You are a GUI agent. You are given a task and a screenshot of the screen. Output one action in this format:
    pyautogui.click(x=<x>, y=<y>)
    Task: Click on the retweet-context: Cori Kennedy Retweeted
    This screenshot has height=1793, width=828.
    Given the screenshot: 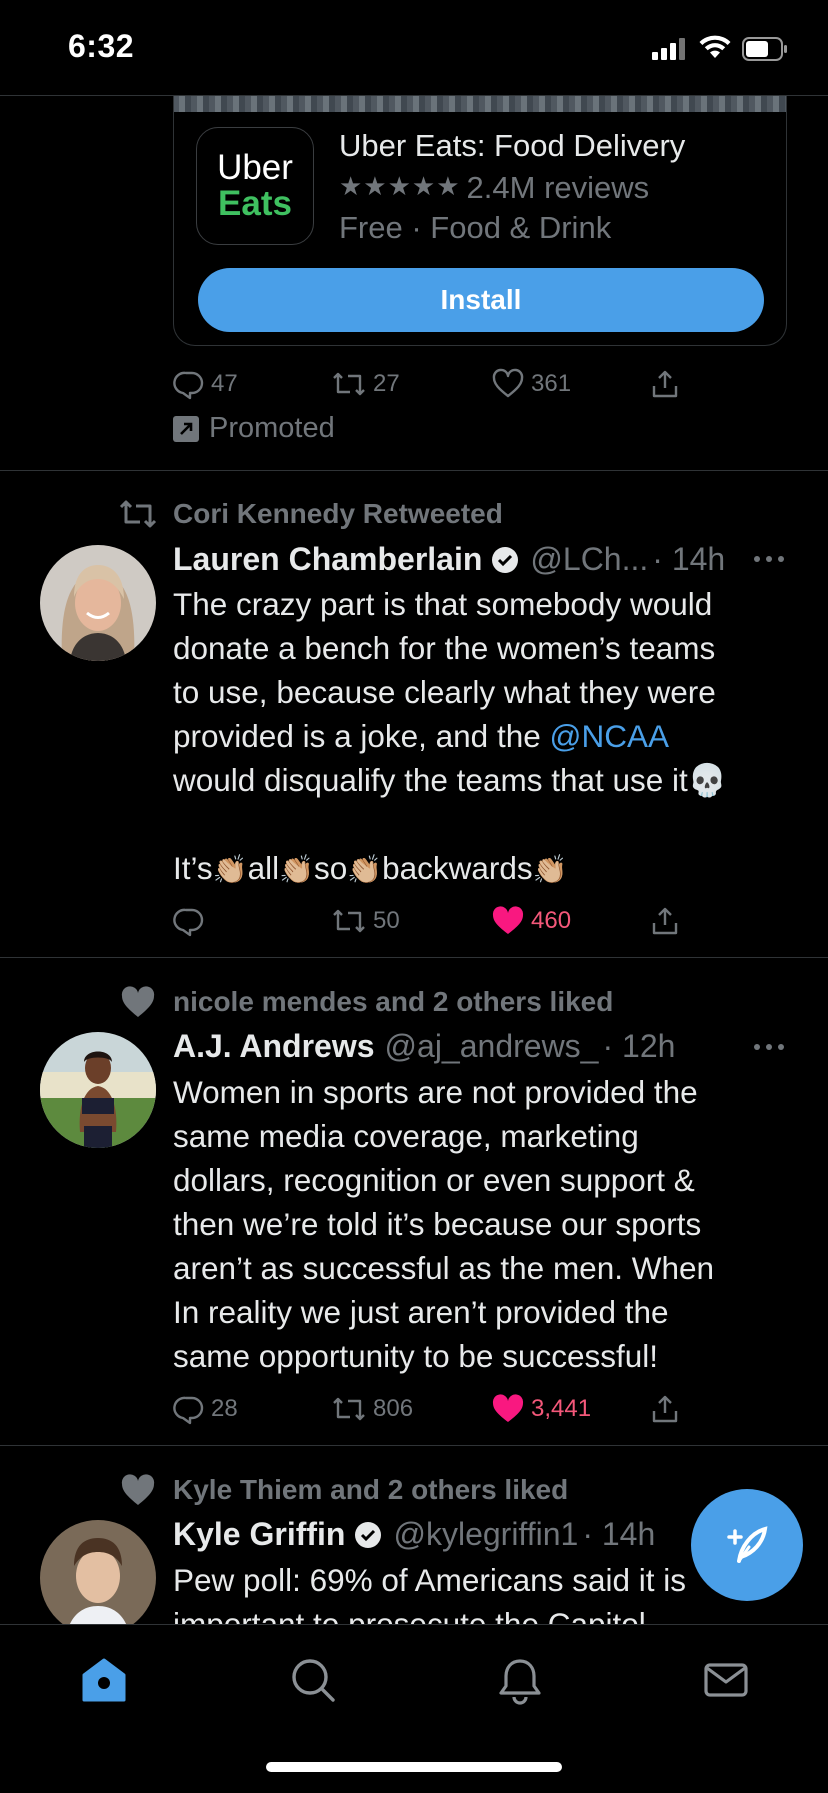 What is the action you would take?
    pyautogui.click(x=338, y=514)
    